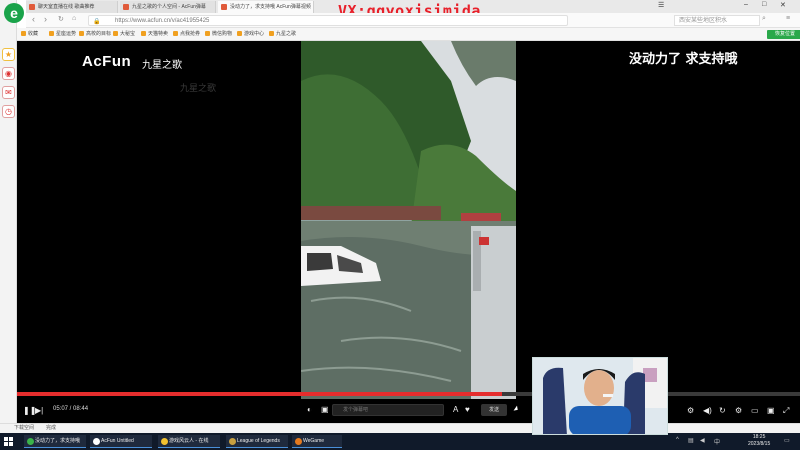 This screenshot has height=450, width=800. I want to click on browser-status-bar: 下载空间 完成, so click(400, 428).